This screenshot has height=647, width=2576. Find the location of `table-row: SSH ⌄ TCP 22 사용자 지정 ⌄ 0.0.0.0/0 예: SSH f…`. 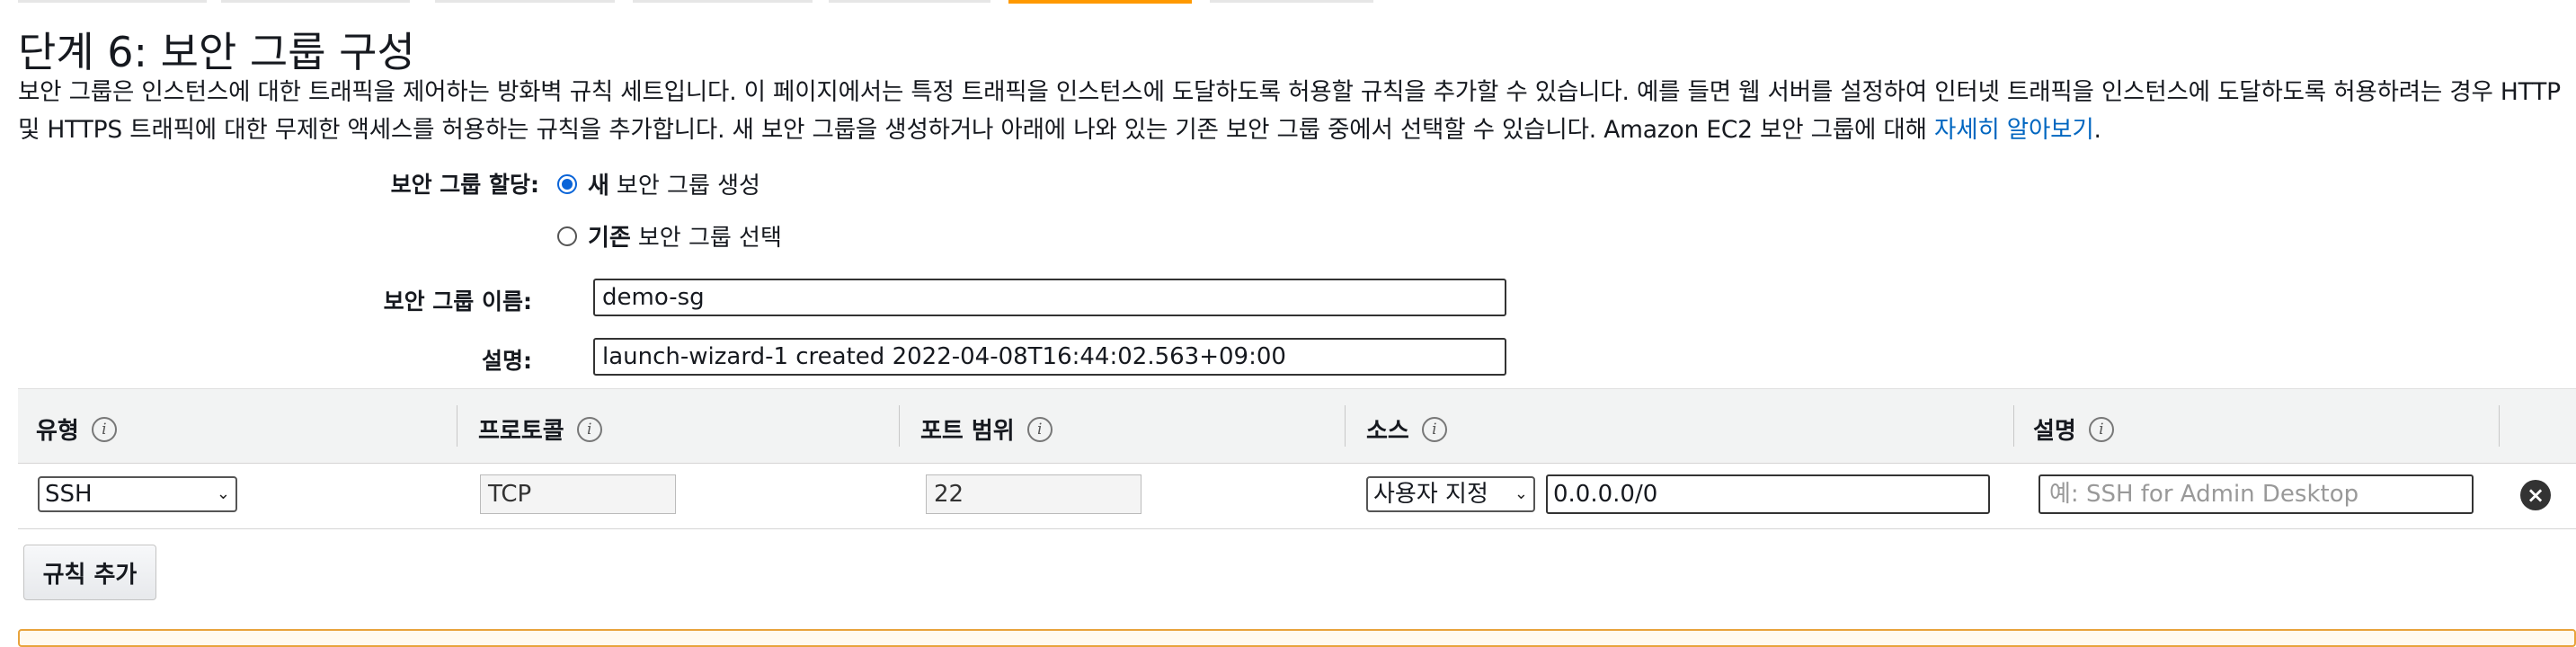

table-row: SSH ⌄ TCP 22 사용자 지정 ⌄ 0.0.0.0/0 예: SSH f… is located at coordinates (1297, 495).